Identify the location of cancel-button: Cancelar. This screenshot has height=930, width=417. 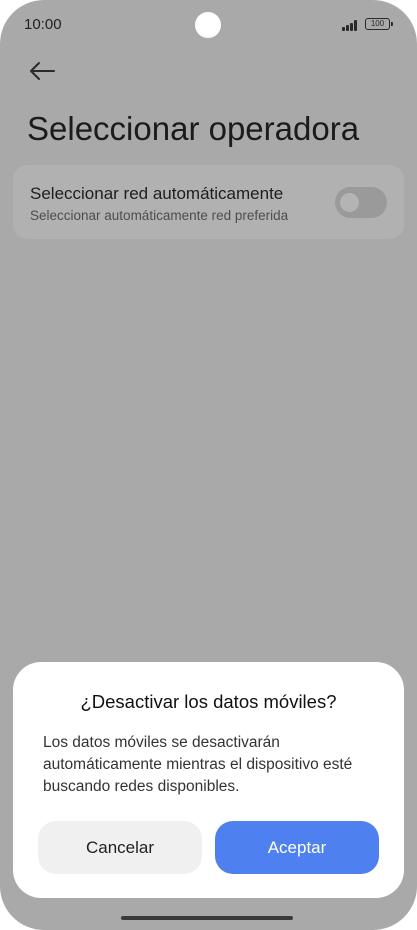
(120, 847).